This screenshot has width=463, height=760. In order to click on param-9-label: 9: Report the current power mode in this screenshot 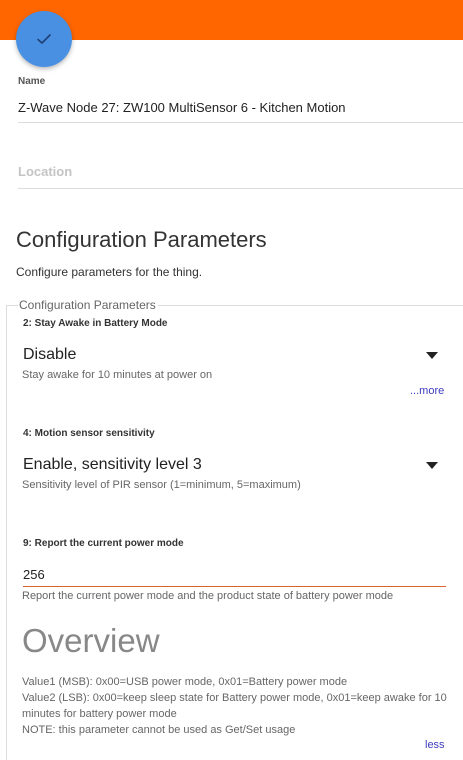, I will do `click(103, 543)`.